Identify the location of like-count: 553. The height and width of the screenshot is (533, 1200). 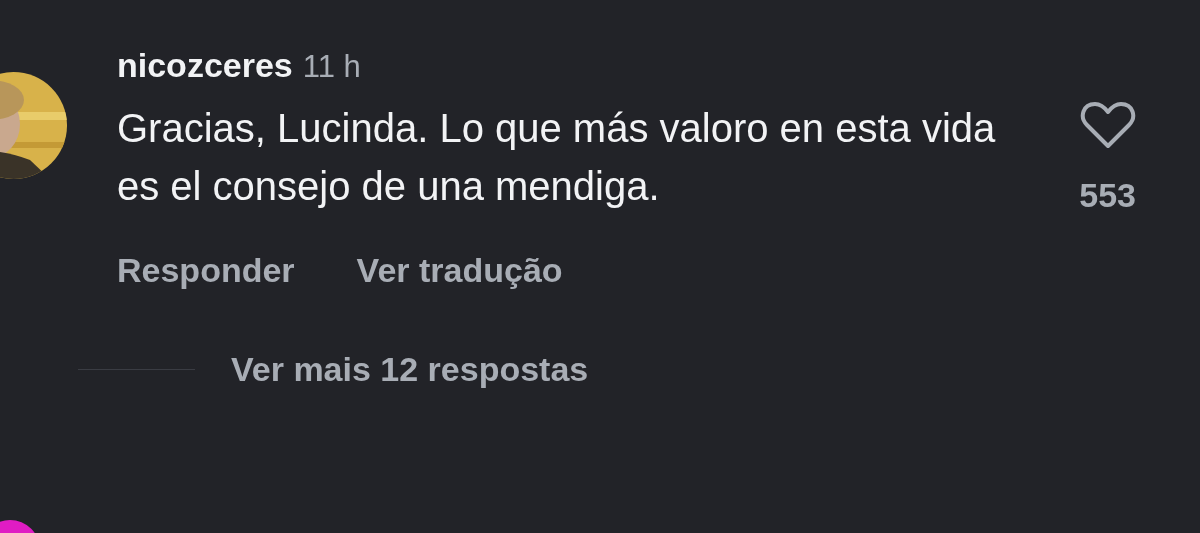
(1107, 195).